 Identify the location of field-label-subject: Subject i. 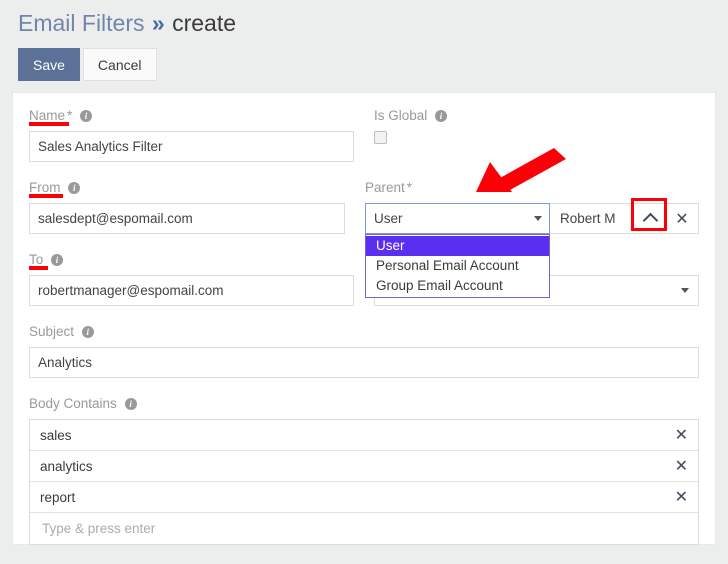
(61, 331).